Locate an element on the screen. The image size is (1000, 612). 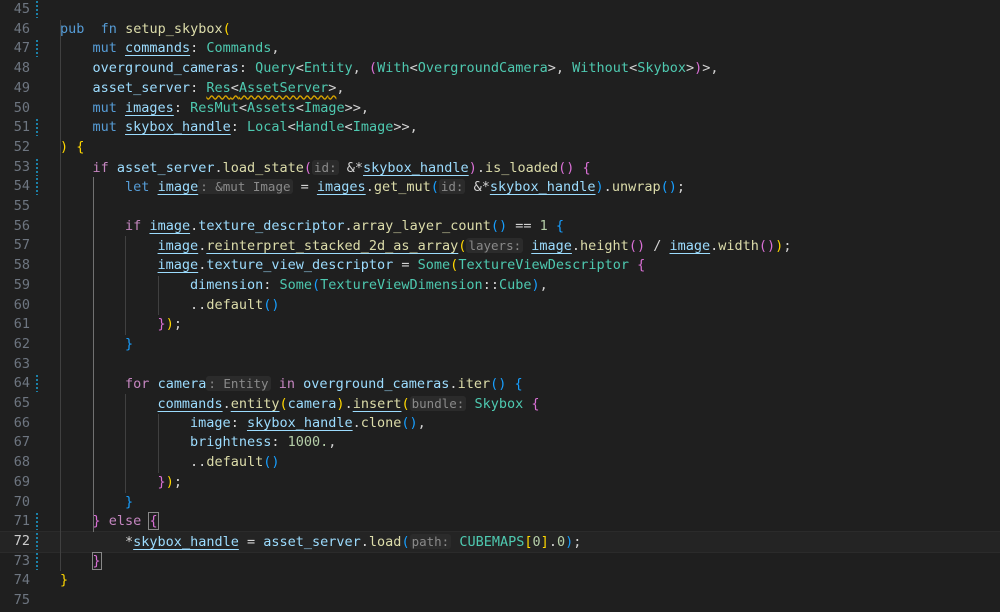
line-number: 68 is located at coordinates (21, 462).